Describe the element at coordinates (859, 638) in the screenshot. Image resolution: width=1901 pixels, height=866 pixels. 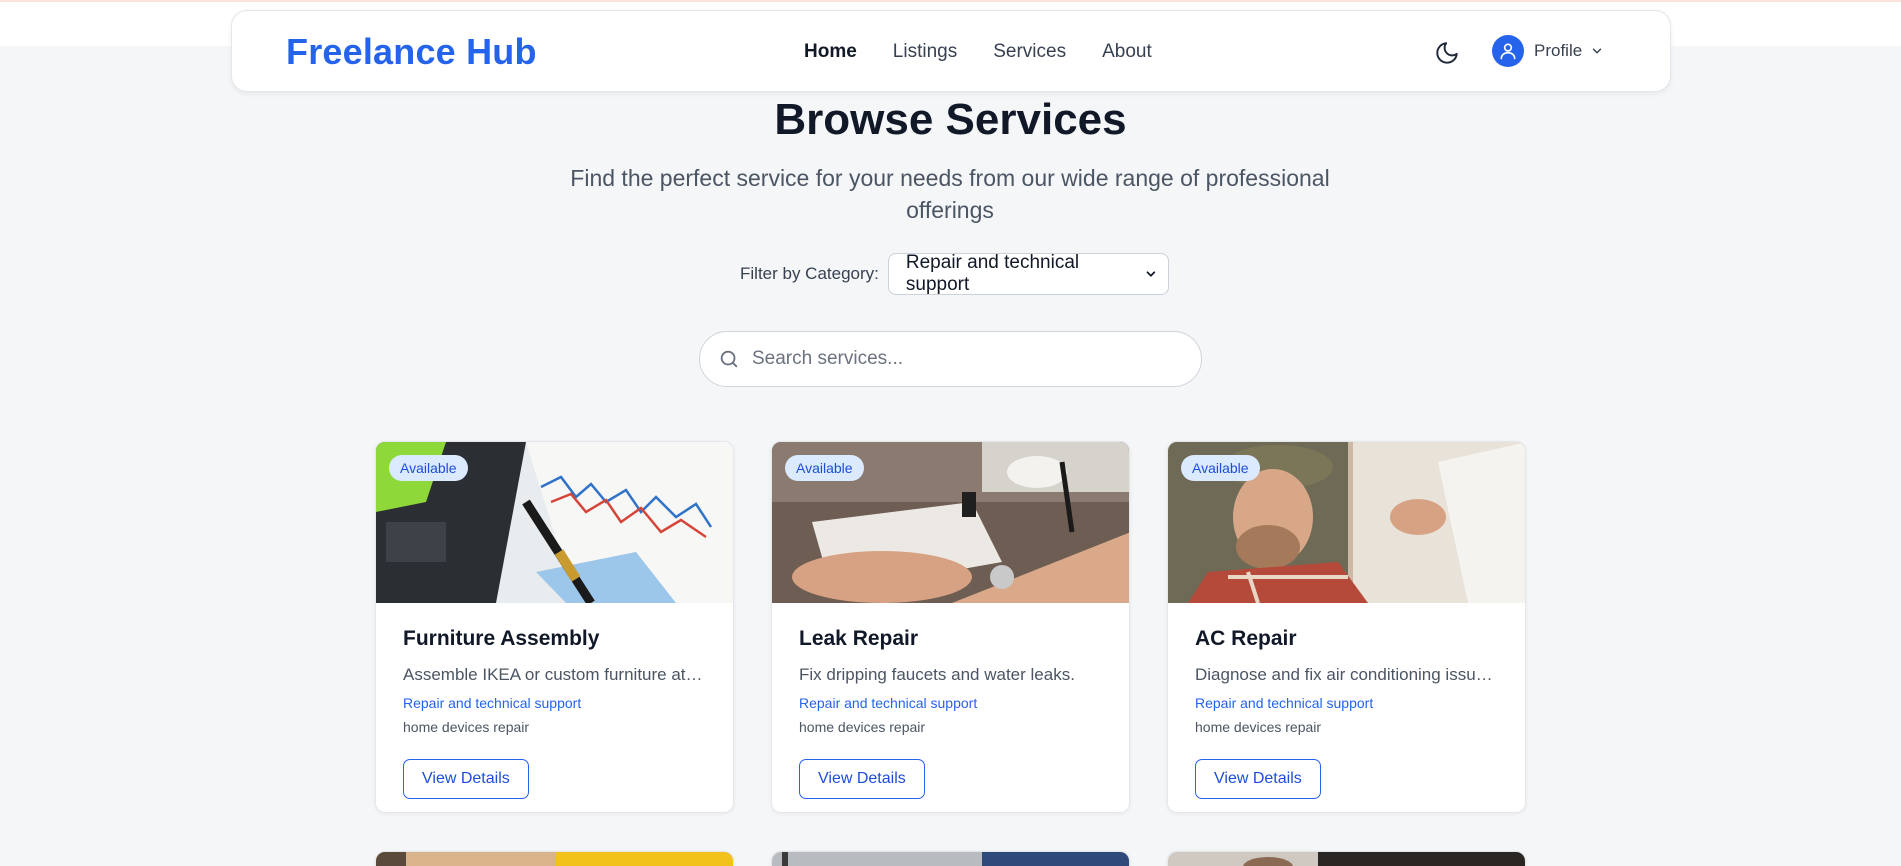
I see `service-title: Leak Repair` at that location.